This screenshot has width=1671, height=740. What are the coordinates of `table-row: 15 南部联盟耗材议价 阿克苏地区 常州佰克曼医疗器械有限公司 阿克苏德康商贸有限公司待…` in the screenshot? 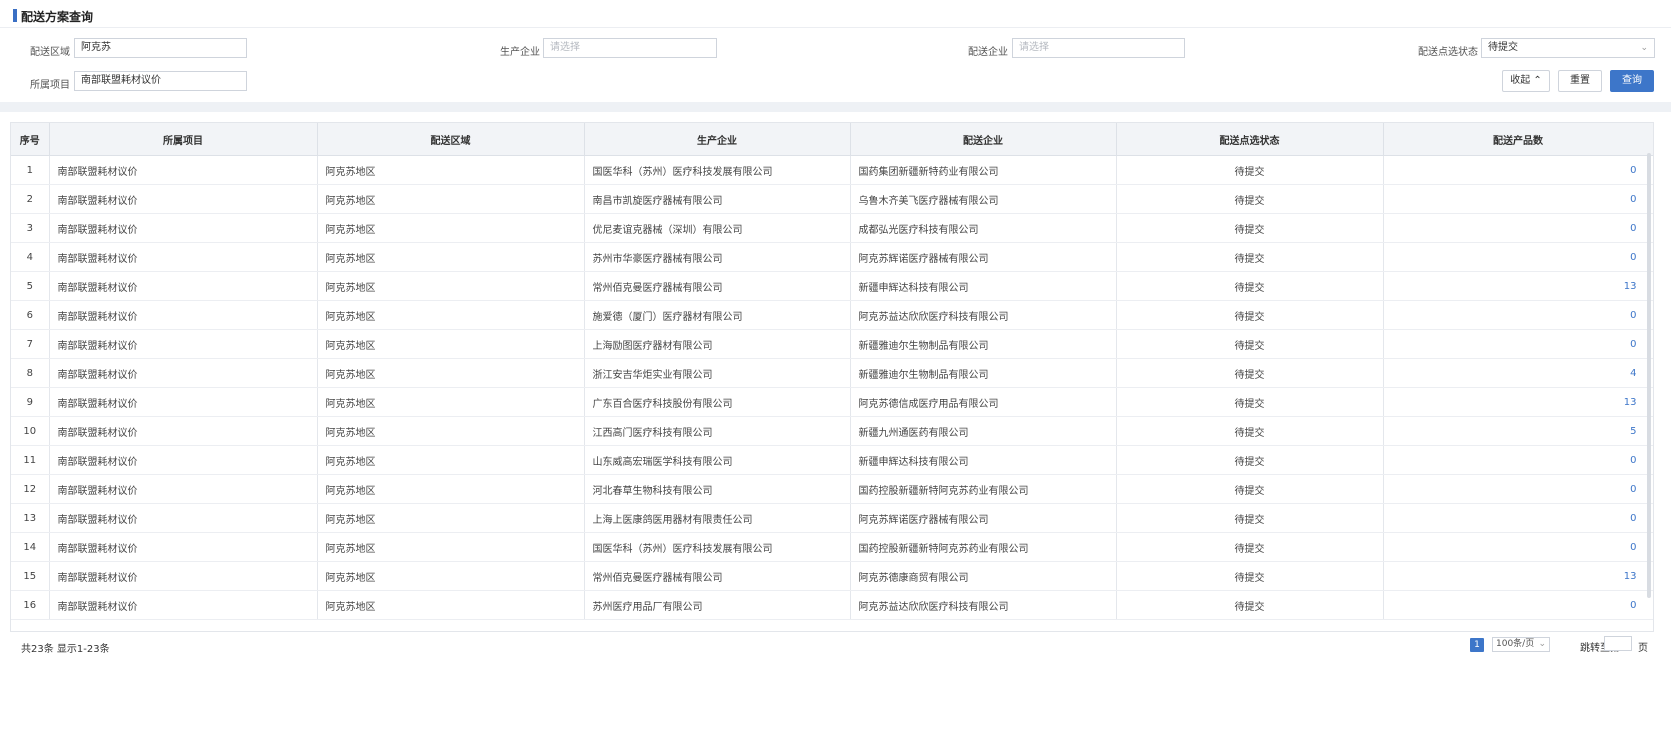 It's located at (832, 576).